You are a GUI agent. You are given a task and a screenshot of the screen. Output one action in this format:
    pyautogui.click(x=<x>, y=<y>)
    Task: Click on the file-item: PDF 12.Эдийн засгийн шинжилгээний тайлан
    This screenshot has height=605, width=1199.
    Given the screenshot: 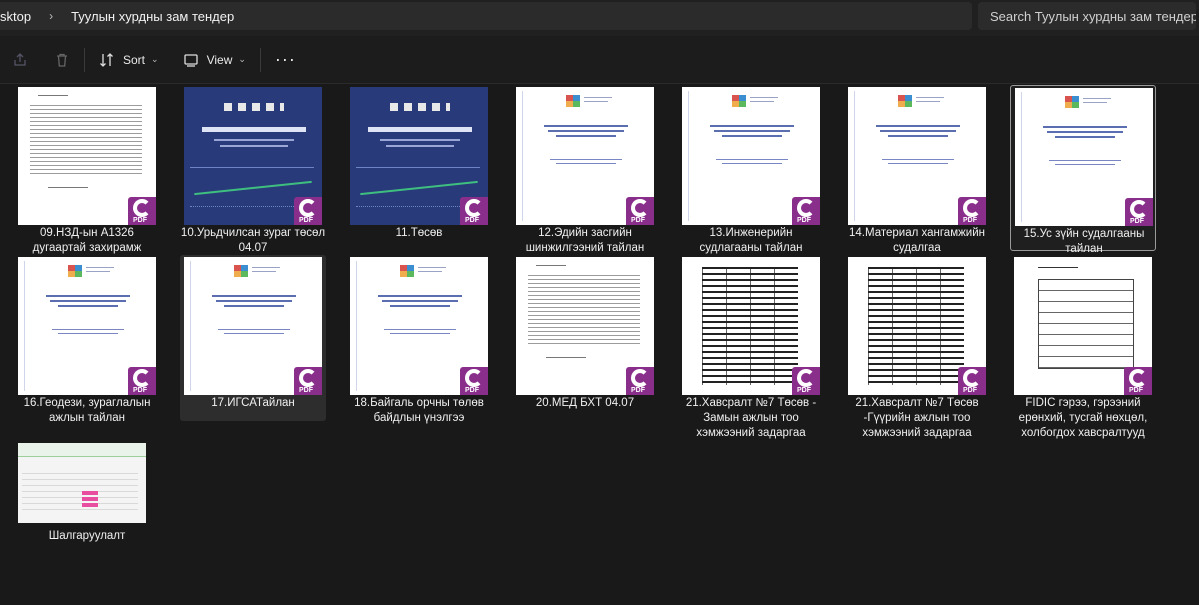 What is the action you would take?
    pyautogui.click(x=585, y=169)
    